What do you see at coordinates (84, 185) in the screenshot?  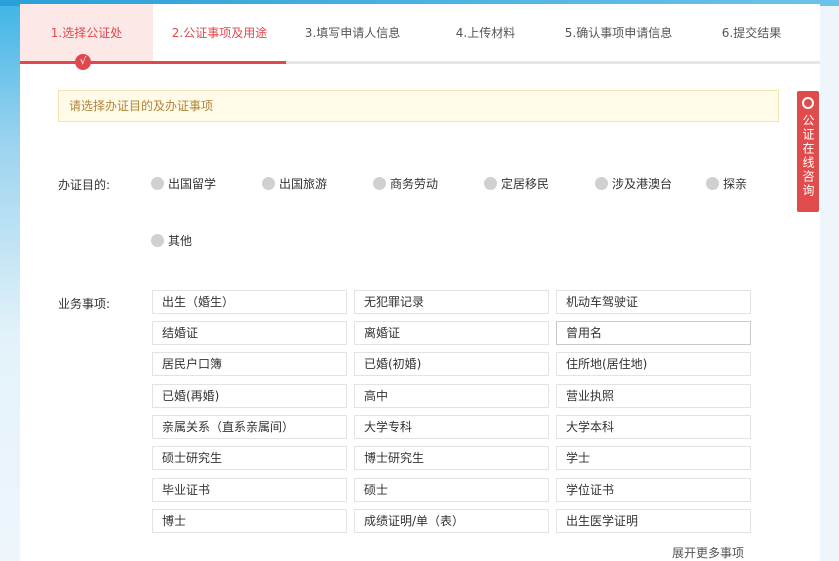 I see `purpose-label: 办证目的:` at bounding box center [84, 185].